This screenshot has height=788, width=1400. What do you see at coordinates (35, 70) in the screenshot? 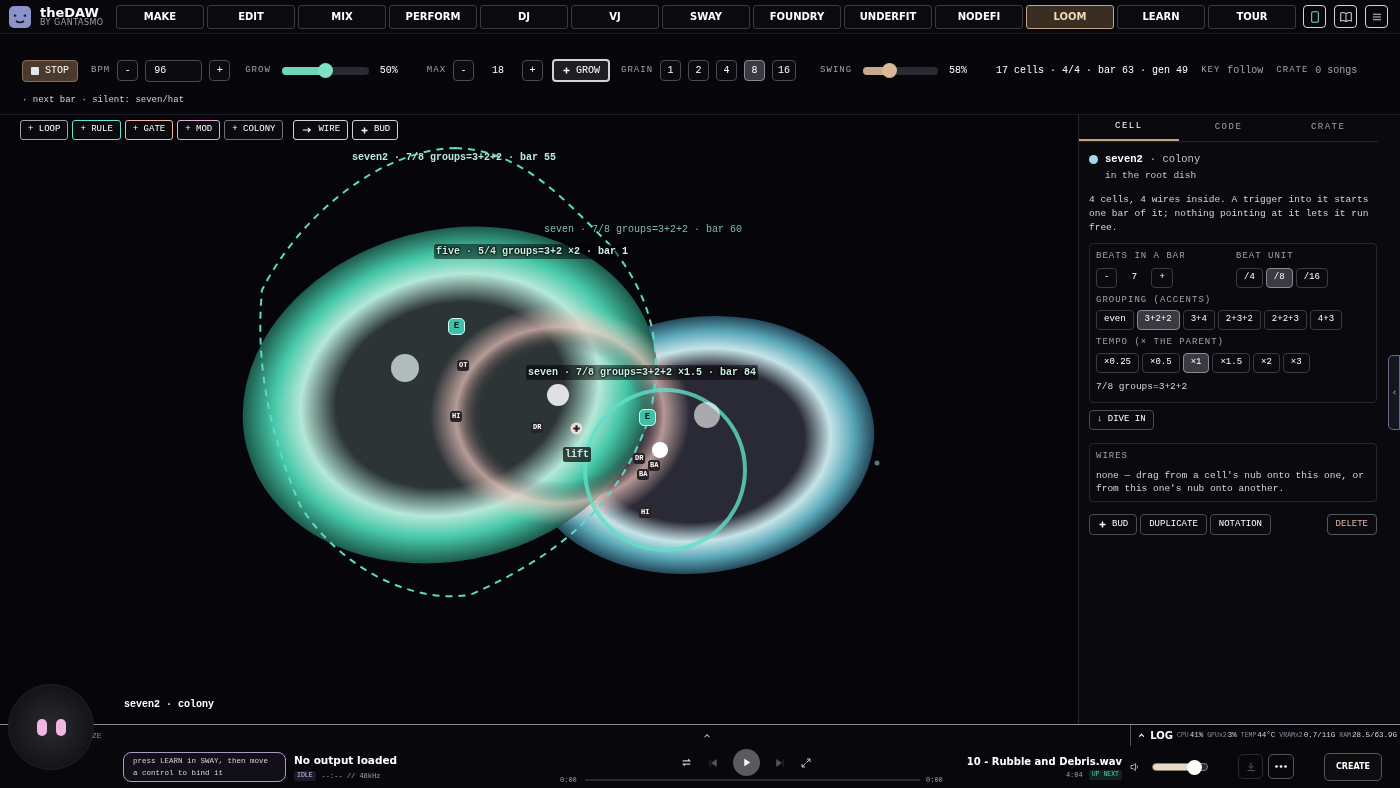
I see `stop-icon` at bounding box center [35, 70].